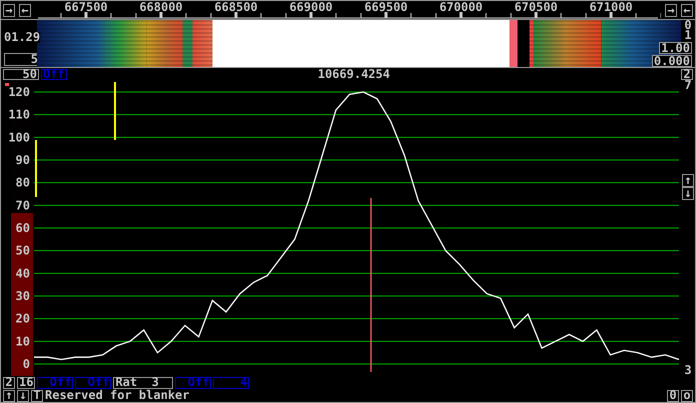  Describe the element at coordinates (688, 25) in the screenshot. I see `scale-label: 0` at that location.